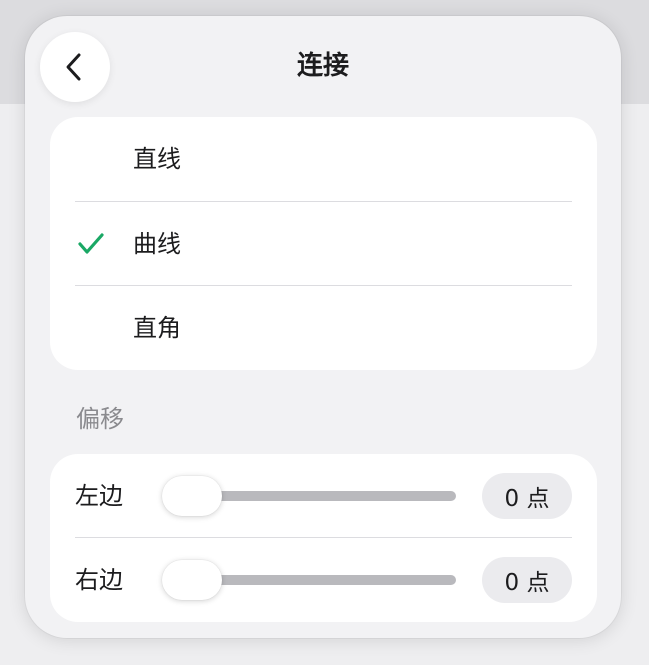 This screenshot has height=665, width=649. Describe the element at coordinates (527, 496) in the screenshot. I see `left-offset-value: 0 点` at that location.